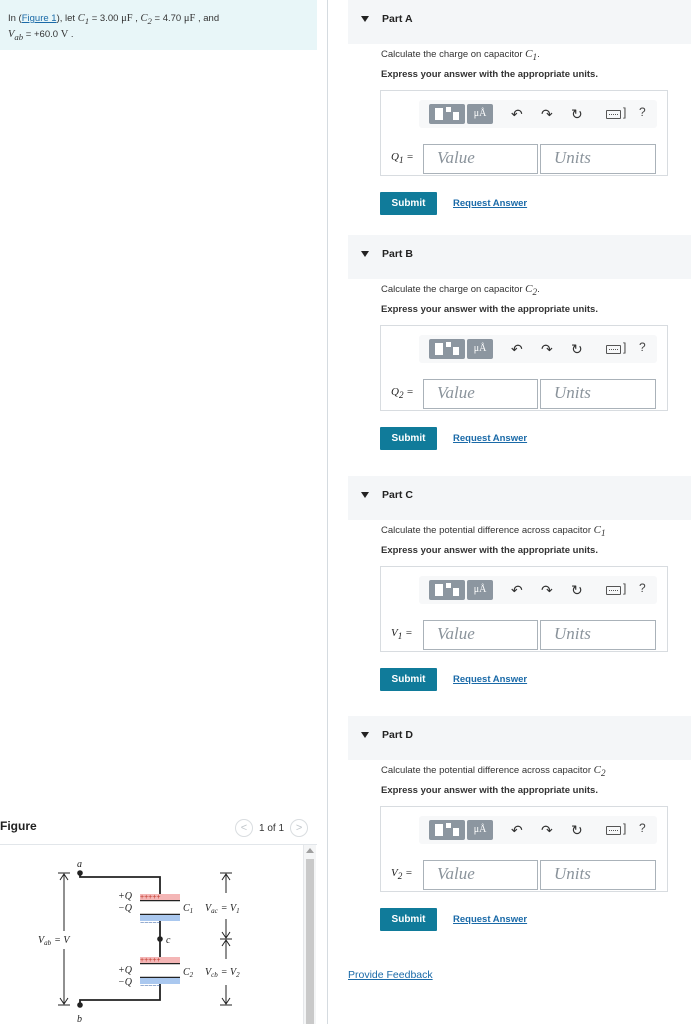  What do you see at coordinates (272, 828) in the screenshot?
I see `figure-pagination: < 1 of 1 >` at bounding box center [272, 828].